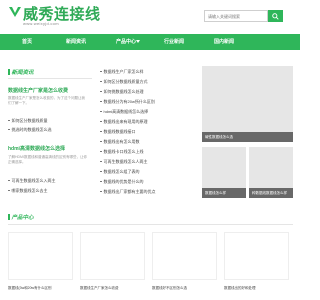 The image size is (320, 300). What do you see at coordinates (124, 162) in the screenshot?
I see `list-item: 可再生数据线怎么人两主` at bounding box center [124, 162].